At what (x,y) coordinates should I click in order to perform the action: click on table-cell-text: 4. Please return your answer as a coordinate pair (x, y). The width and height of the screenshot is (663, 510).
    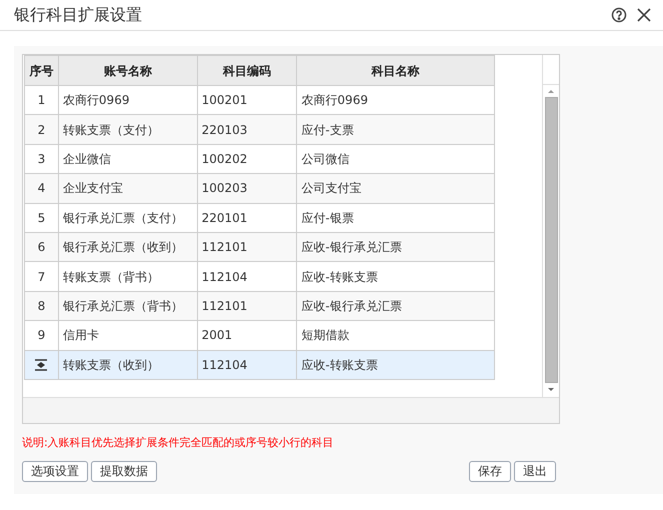
    Looking at the image, I should click on (41, 189).